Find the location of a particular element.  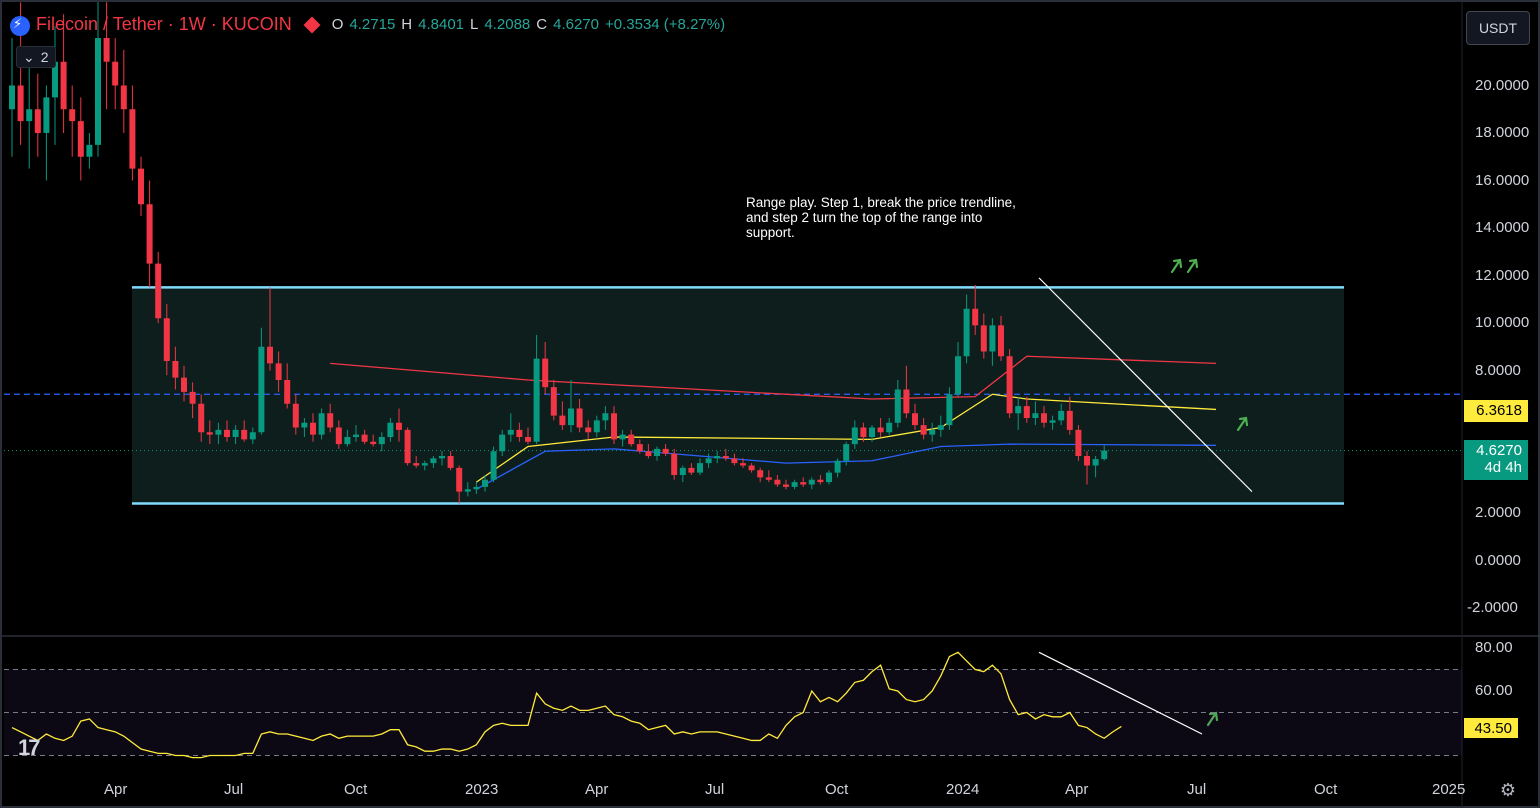

time-axis-label: 2024 is located at coordinates (963, 789).